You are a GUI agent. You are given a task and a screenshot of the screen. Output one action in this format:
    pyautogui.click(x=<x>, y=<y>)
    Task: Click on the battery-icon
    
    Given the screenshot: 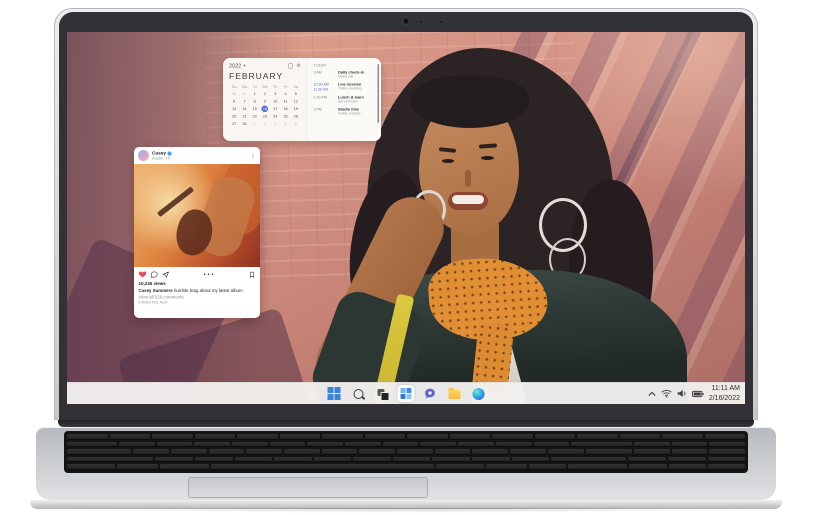 What is the action you would take?
    pyautogui.click(x=697, y=394)
    